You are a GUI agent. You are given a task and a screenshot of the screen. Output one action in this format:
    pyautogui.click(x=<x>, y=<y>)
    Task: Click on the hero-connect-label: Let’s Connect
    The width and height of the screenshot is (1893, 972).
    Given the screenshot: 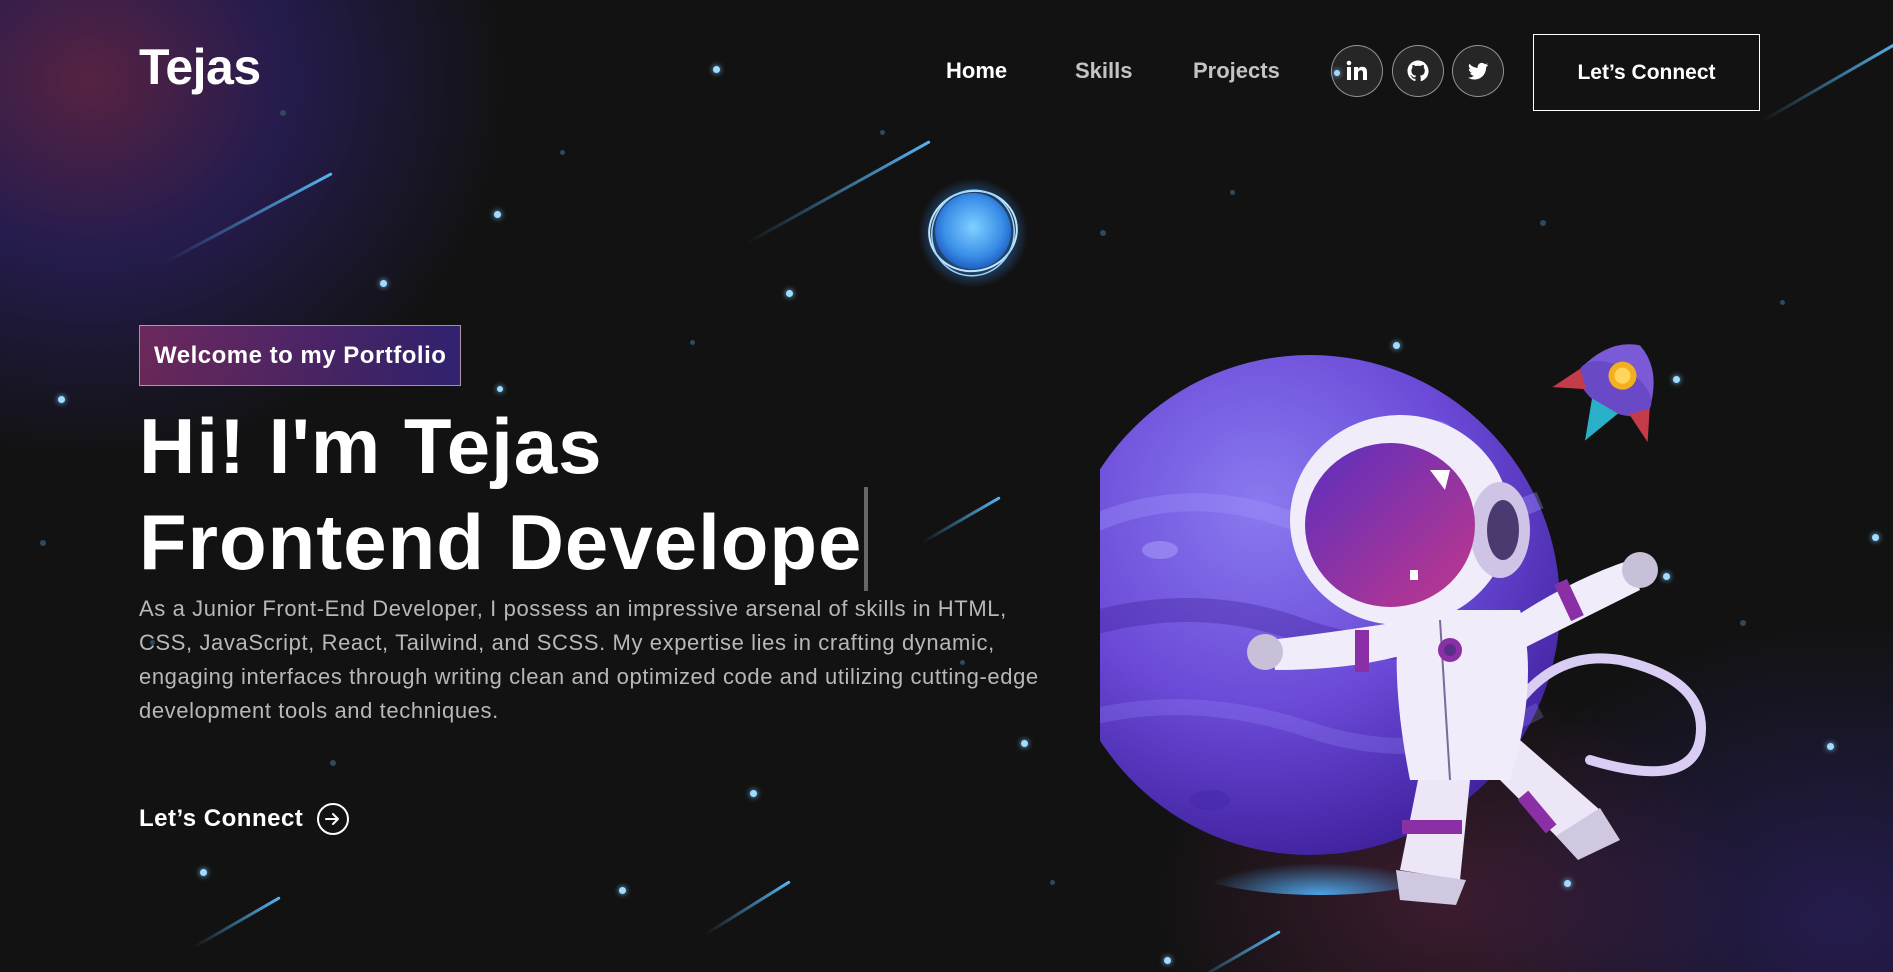 What is the action you would take?
    pyautogui.click(x=221, y=818)
    